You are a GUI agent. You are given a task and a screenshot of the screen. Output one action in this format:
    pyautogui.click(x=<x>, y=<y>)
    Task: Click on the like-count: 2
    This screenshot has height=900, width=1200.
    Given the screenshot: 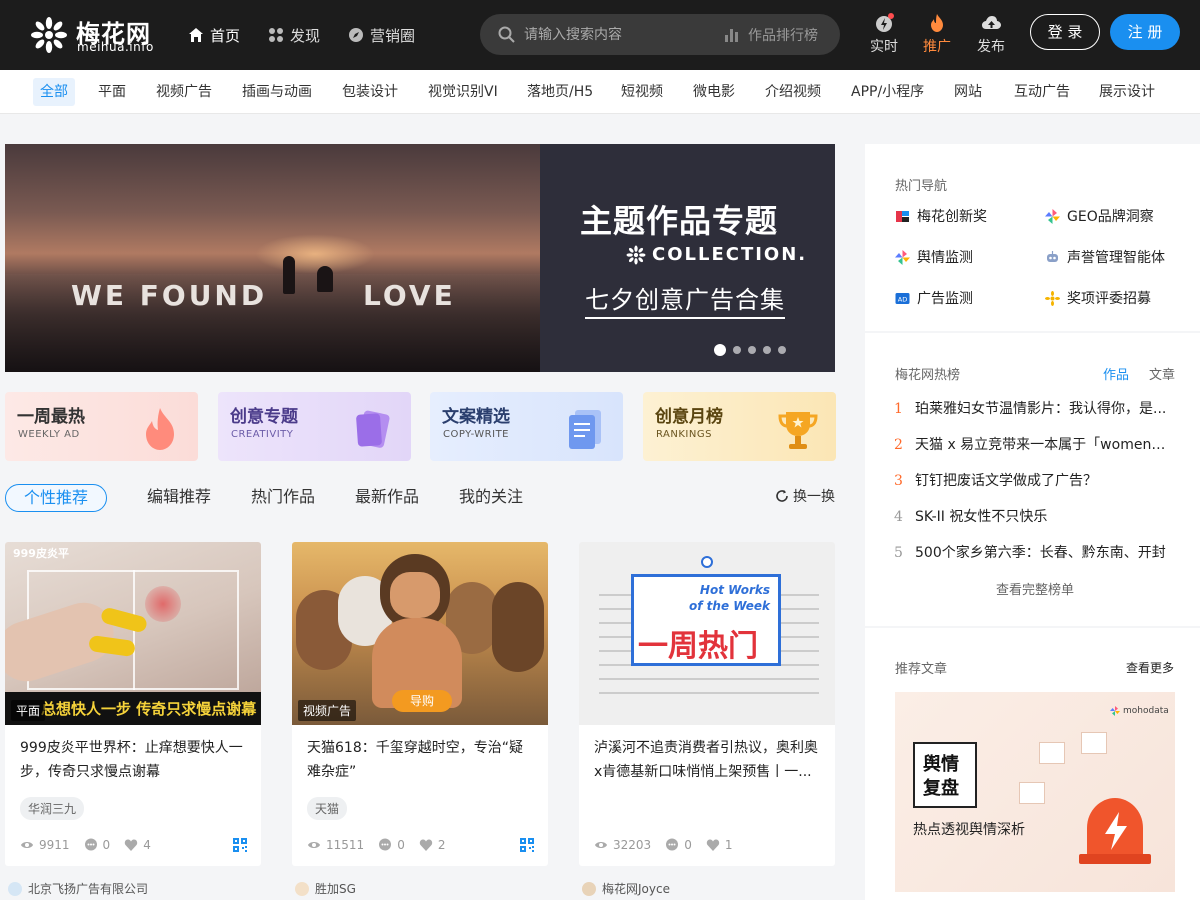 What is the action you would take?
    pyautogui.click(x=441, y=845)
    